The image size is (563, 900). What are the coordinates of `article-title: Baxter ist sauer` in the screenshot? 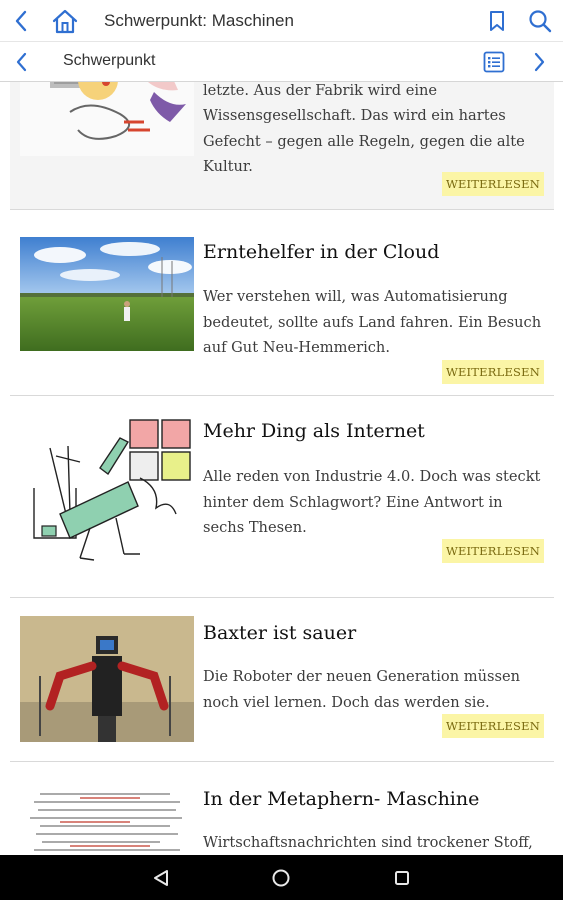 It's located at (279, 633).